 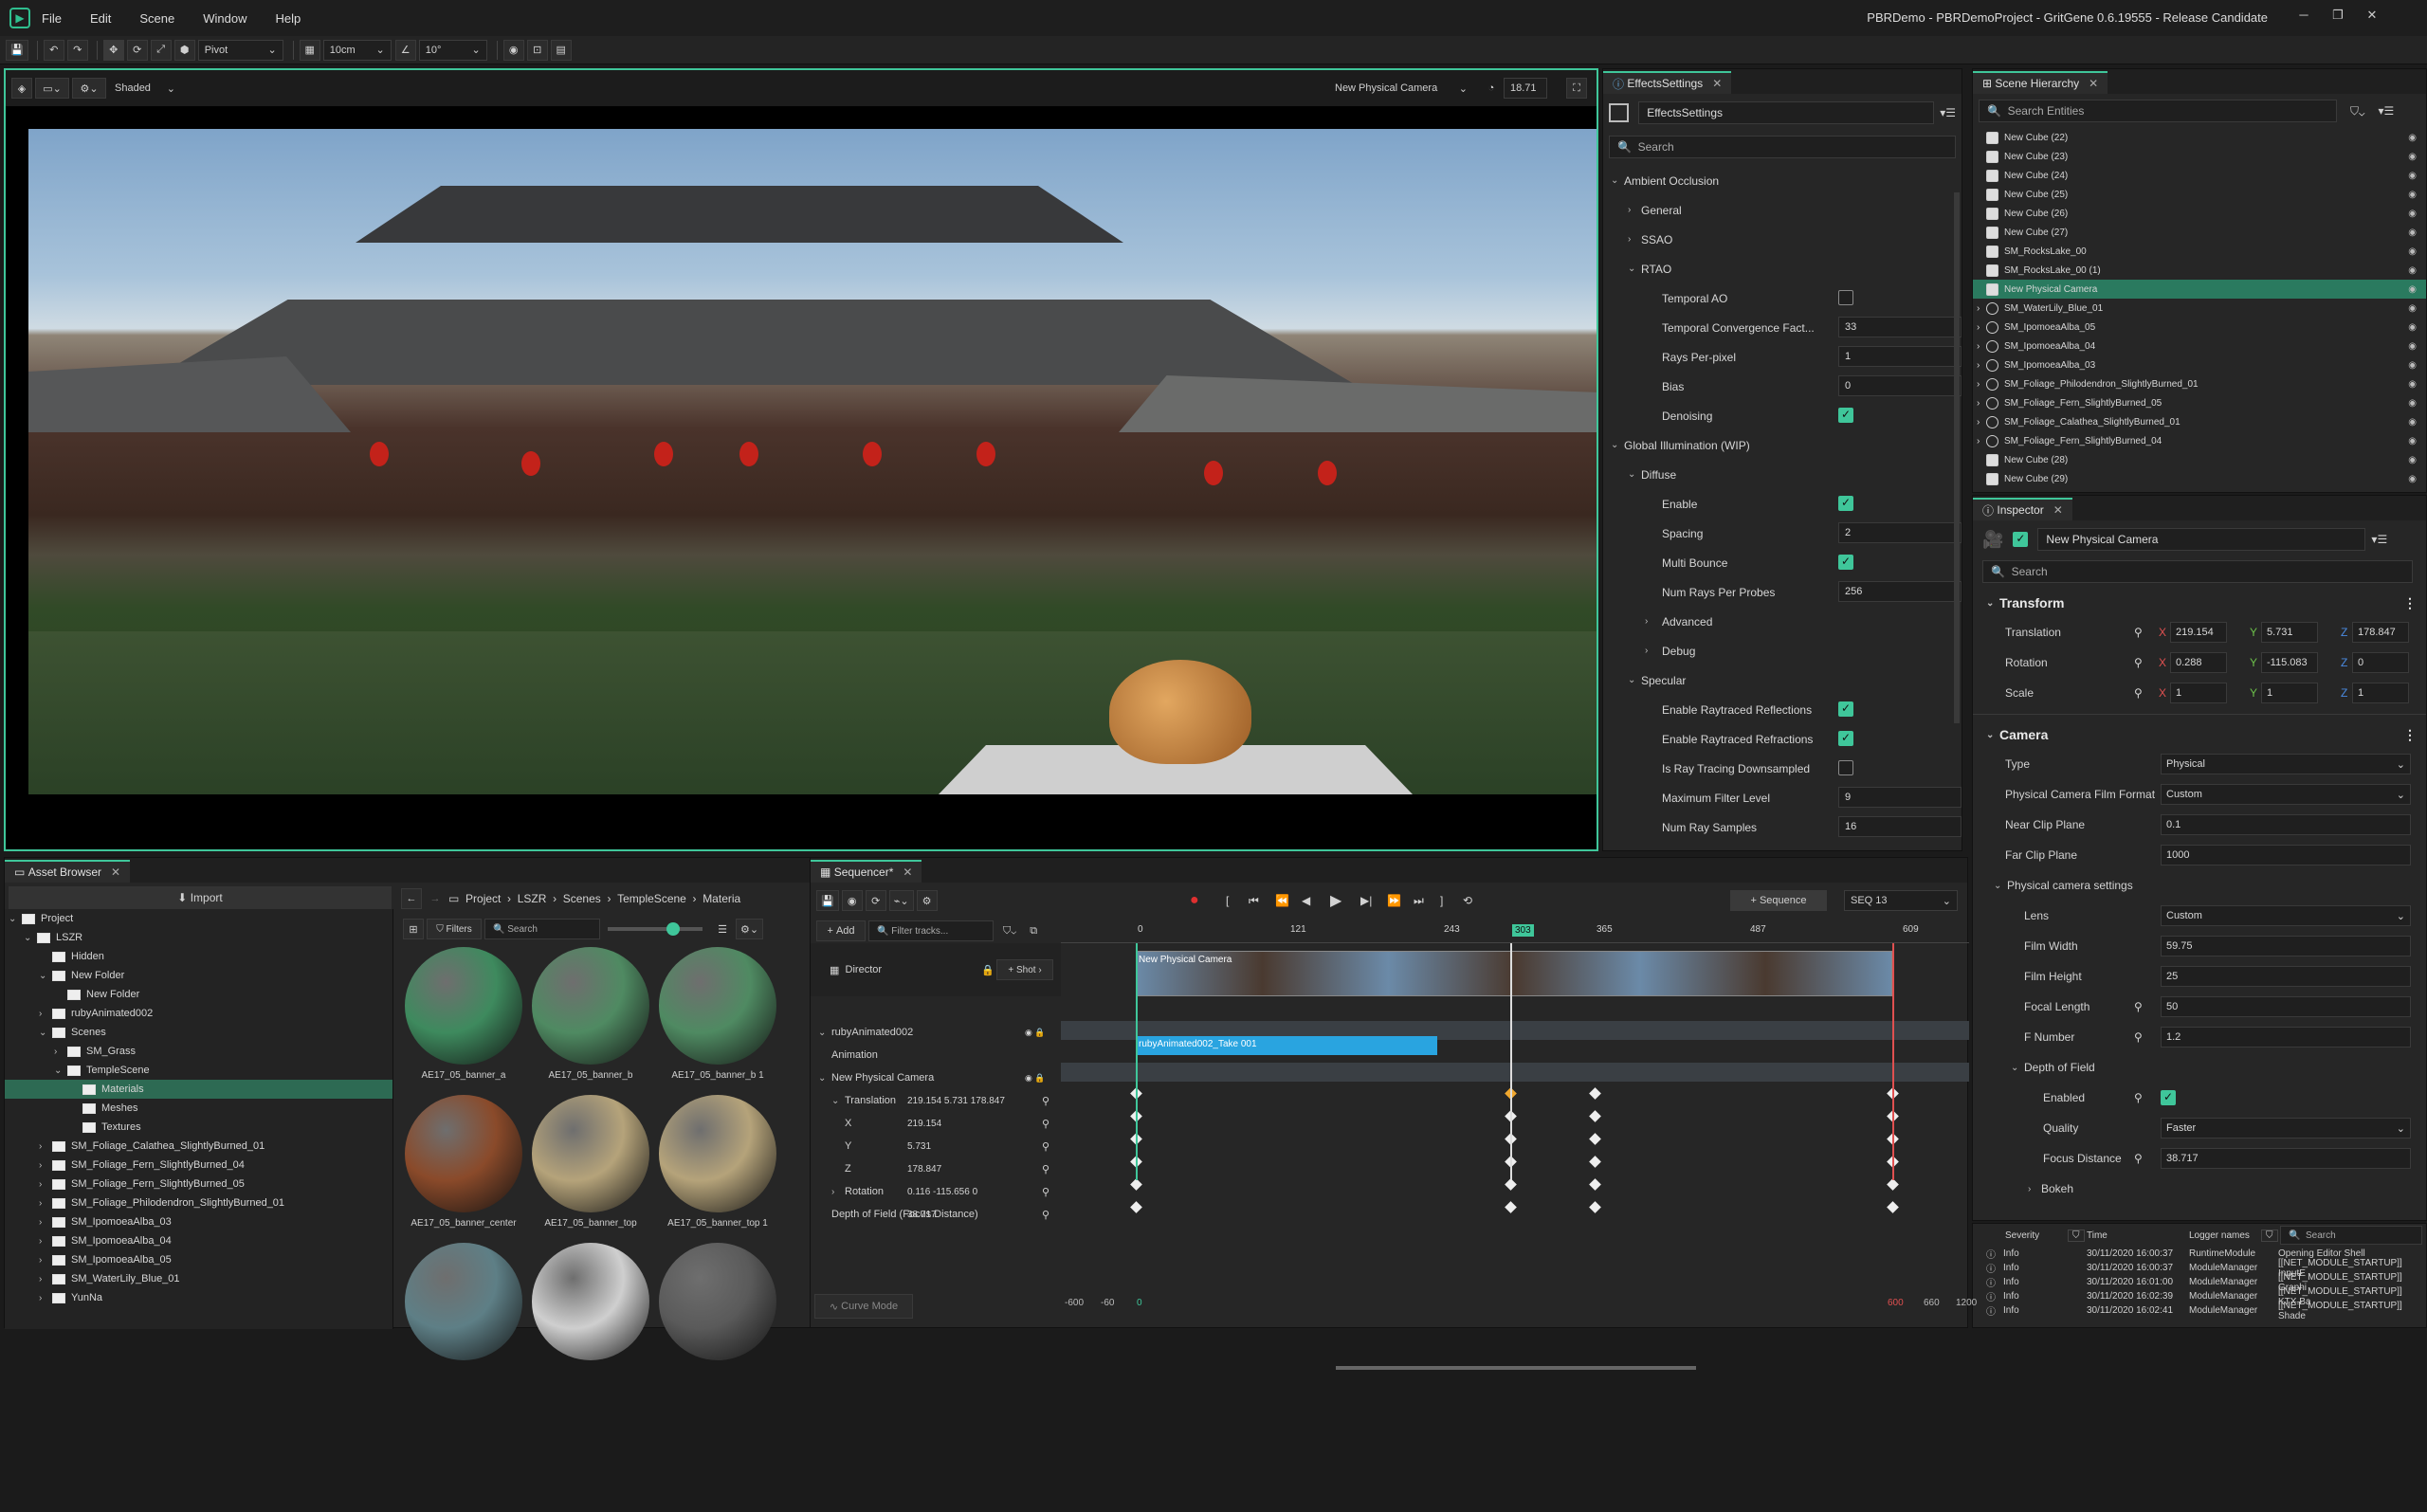 What do you see at coordinates (198, 1033) in the screenshot?
I see `folder-tree-item: ⌄ Scenes` at bounding box center [198, 1033].